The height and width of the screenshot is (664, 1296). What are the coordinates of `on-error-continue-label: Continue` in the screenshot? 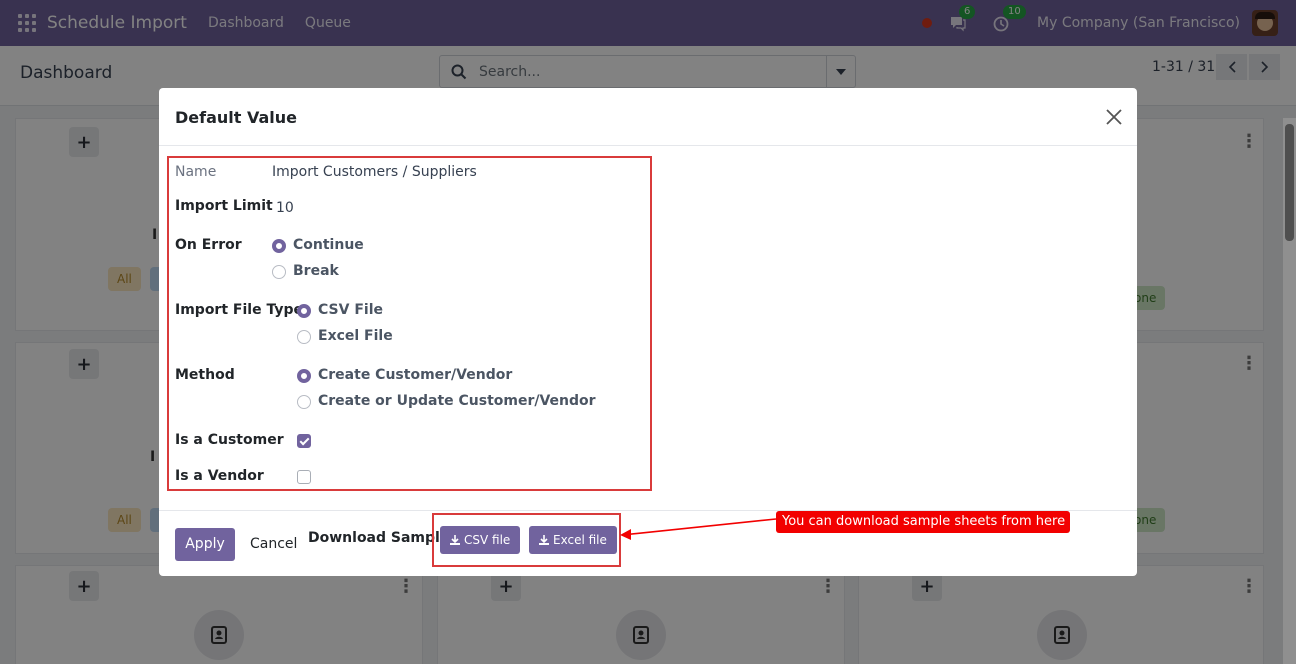 It's located at (328, 245).